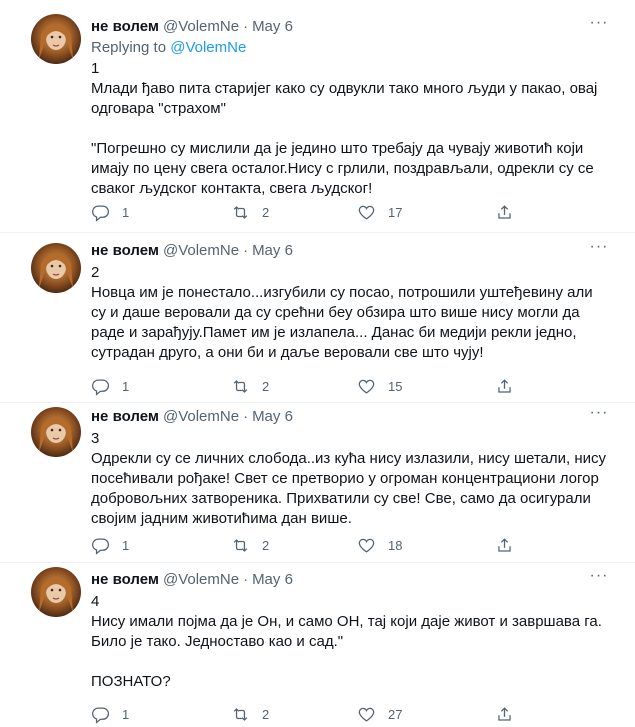  Describe the element at coordinates (379, 212) in the screenshot. I see `like-button: 17` at that location.